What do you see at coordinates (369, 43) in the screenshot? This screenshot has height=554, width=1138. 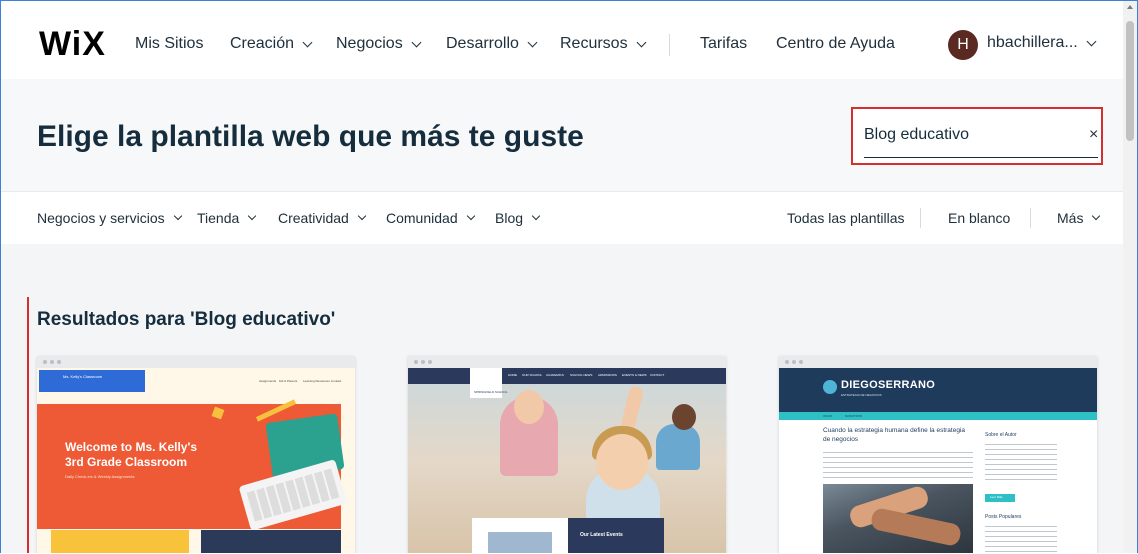 I see `nav-label: Negocios` at bounding box center [369, 43].